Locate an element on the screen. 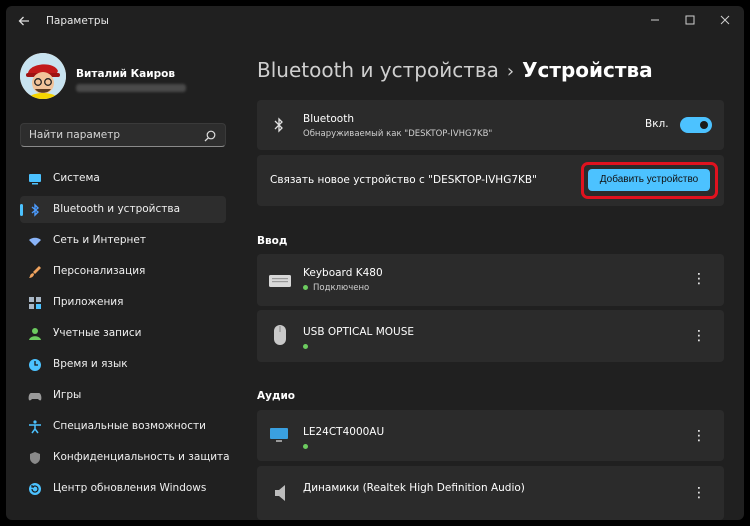  section-audio: Аудио is located at coordinates (276, 396).